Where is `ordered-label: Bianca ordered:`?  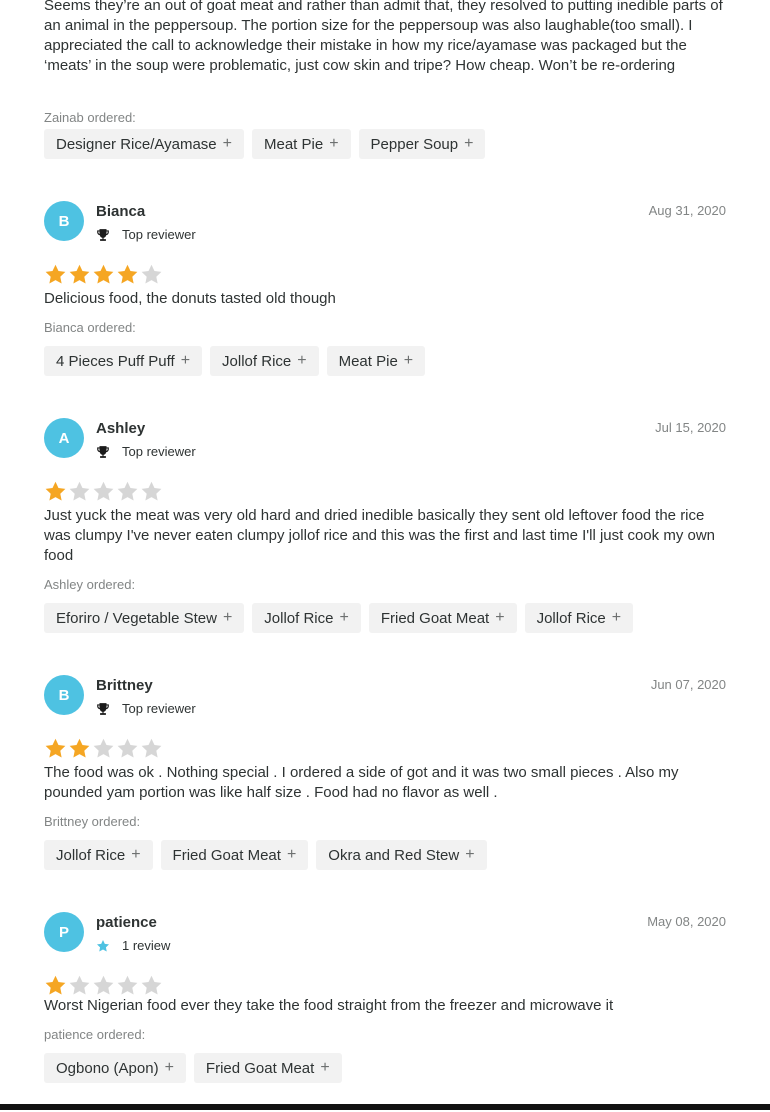 ordered-label: Bianca ordered: is located at coordinates (90, 327).